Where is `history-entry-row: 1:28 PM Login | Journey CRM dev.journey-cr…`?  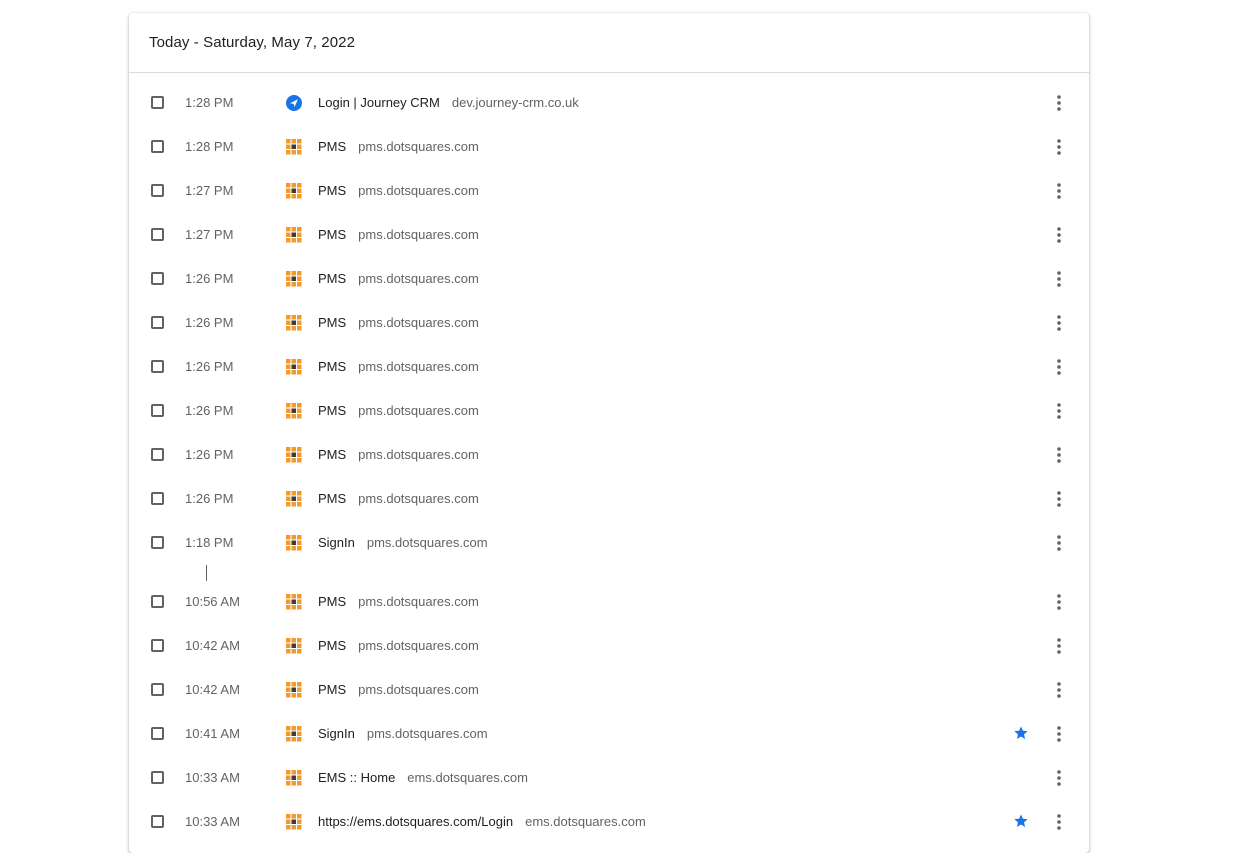 history-entry-row: 1:28 PM Login | Journey CRM dev.journey-cr… is located at coordinates (609, 103).